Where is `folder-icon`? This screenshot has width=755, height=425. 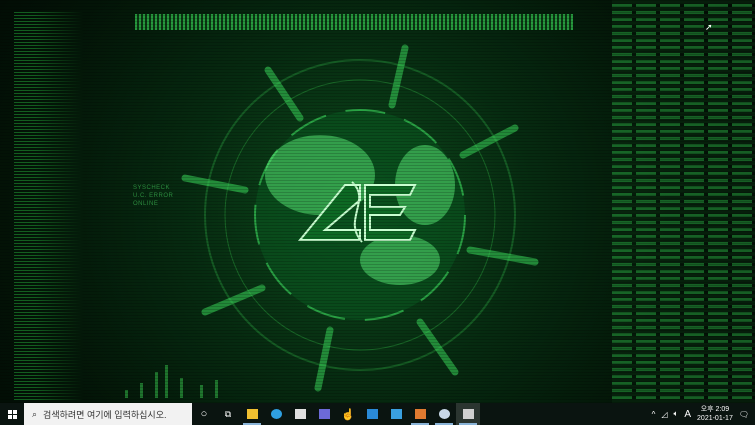
folder-icon is located at coordinates (252, 414).